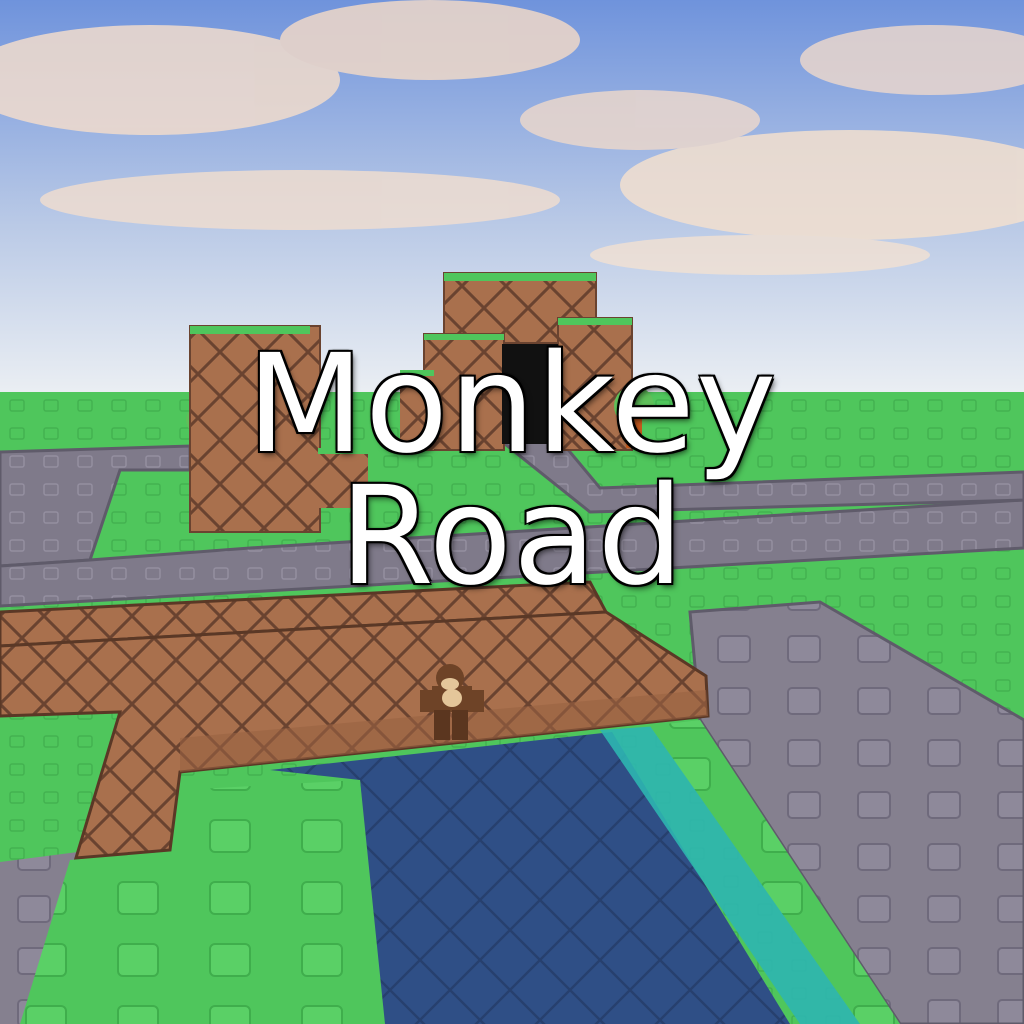  Describe the element at coordinates (512, 536) in the screenshot. I see `title-line-2: Road` at that location.